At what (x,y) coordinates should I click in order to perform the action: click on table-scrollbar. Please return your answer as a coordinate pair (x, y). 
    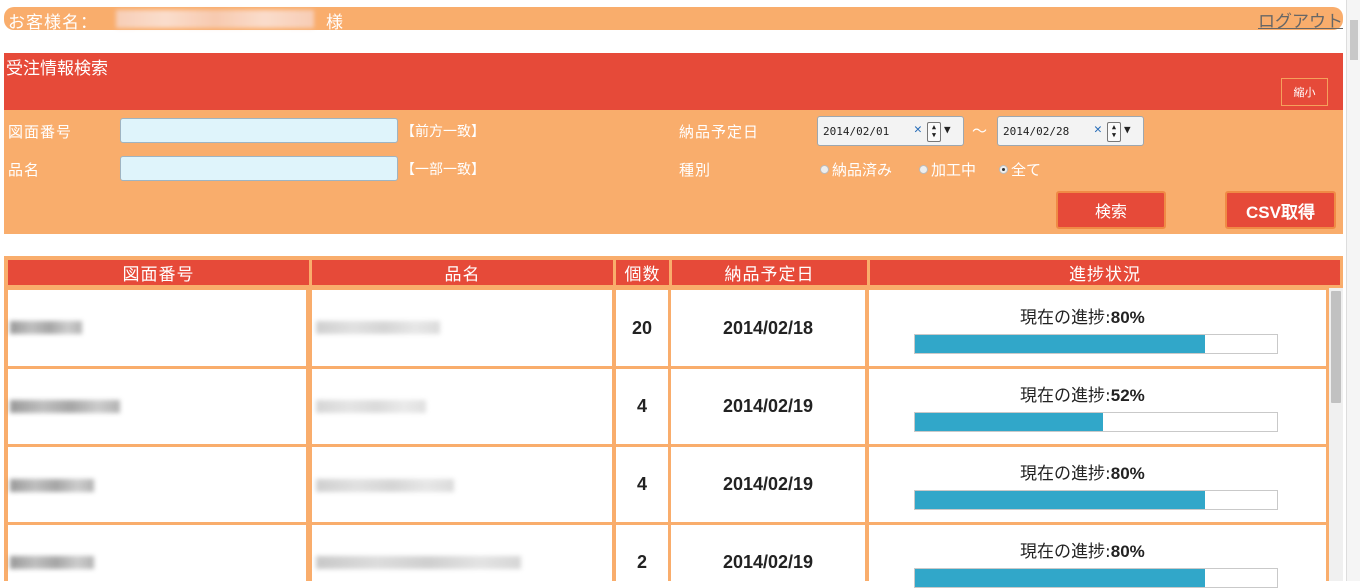
    Looking at the image, I should click on (1336, 434).